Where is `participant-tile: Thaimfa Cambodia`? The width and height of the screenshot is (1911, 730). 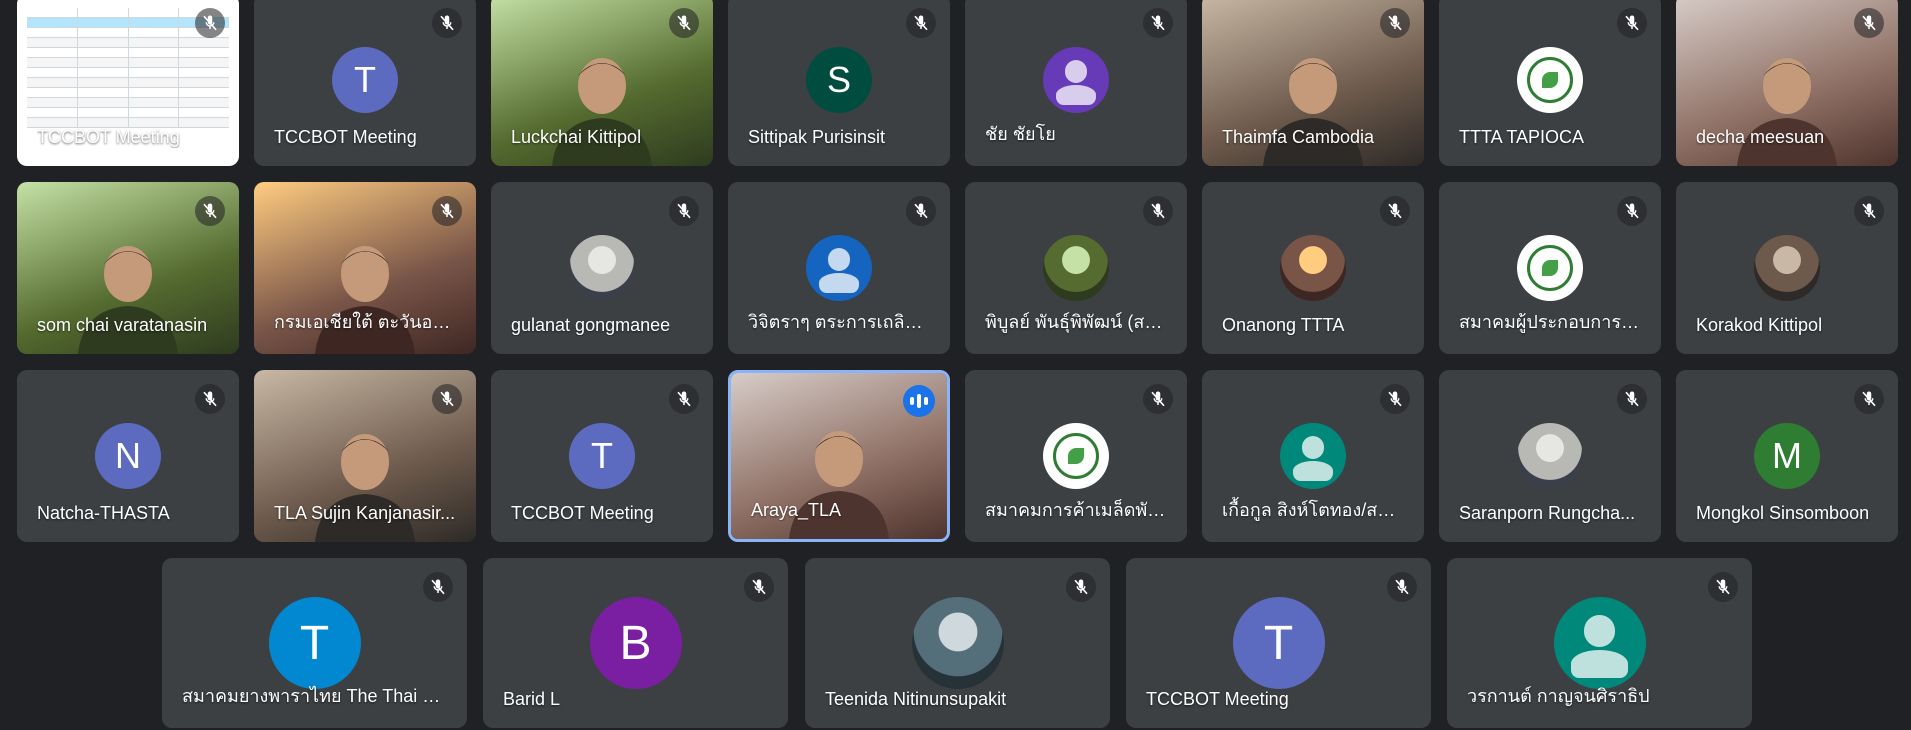 participant-tile: Thaimfa Cambodia is located at coordinates (1313, 83).